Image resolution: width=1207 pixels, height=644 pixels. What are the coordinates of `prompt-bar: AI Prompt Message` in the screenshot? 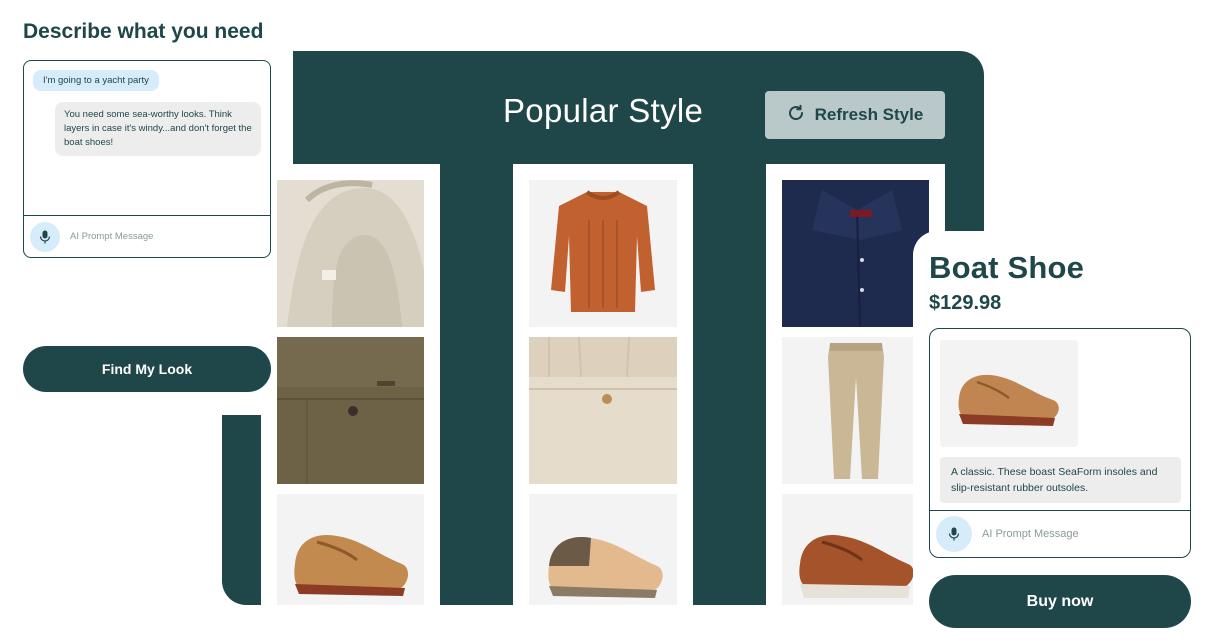 It's located at (147, 236).